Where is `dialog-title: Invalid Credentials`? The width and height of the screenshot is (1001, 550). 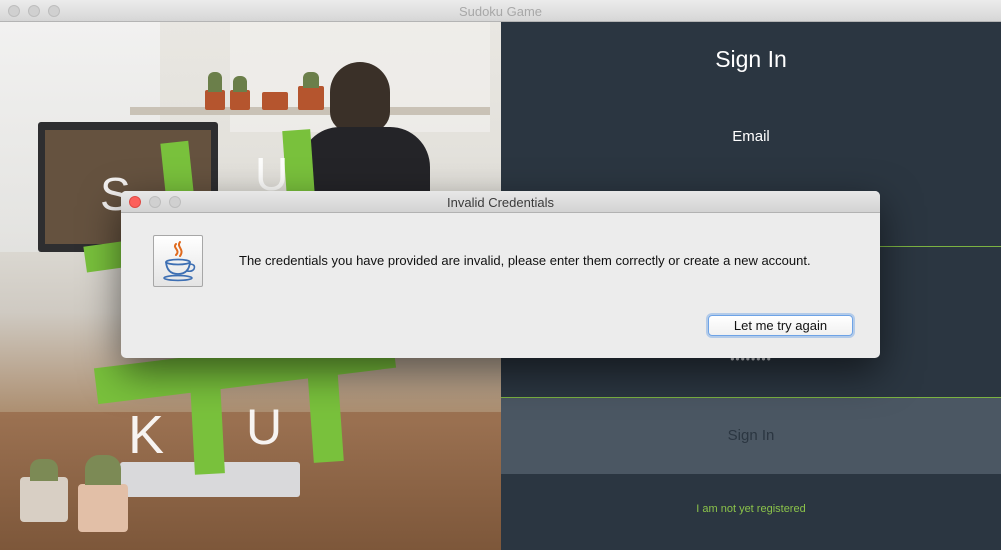
dialog-title: Invalid Credentials is located at coordinates (500, 202).